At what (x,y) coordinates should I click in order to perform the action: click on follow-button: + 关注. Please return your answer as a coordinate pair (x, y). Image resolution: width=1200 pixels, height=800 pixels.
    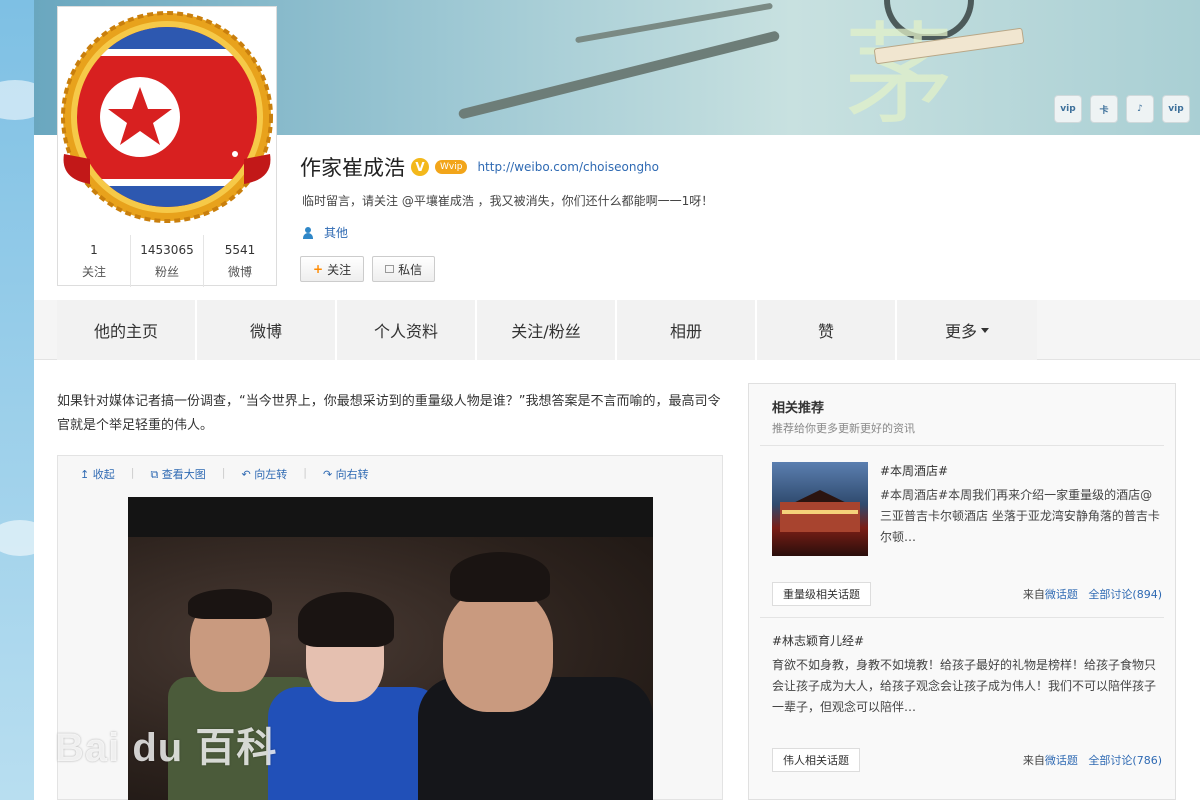
    Looking at the image, I should click on (332, 269).